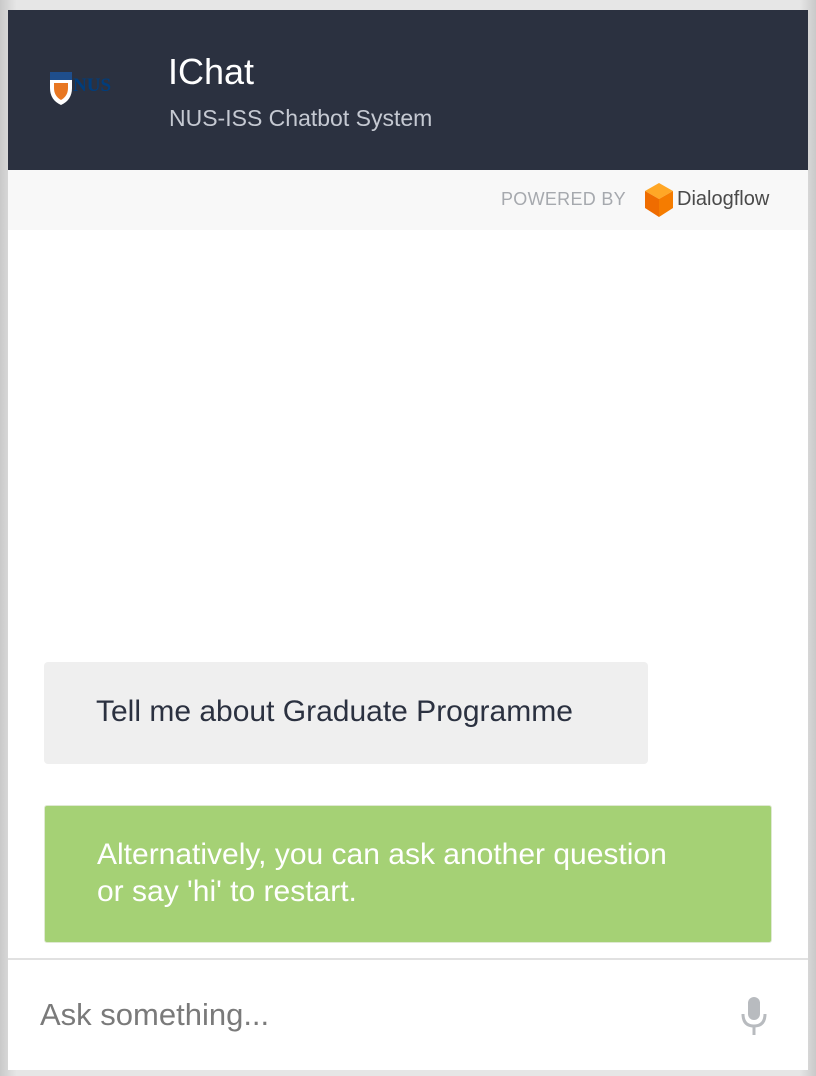  I want to click on input-bar, so click(408, 1014).